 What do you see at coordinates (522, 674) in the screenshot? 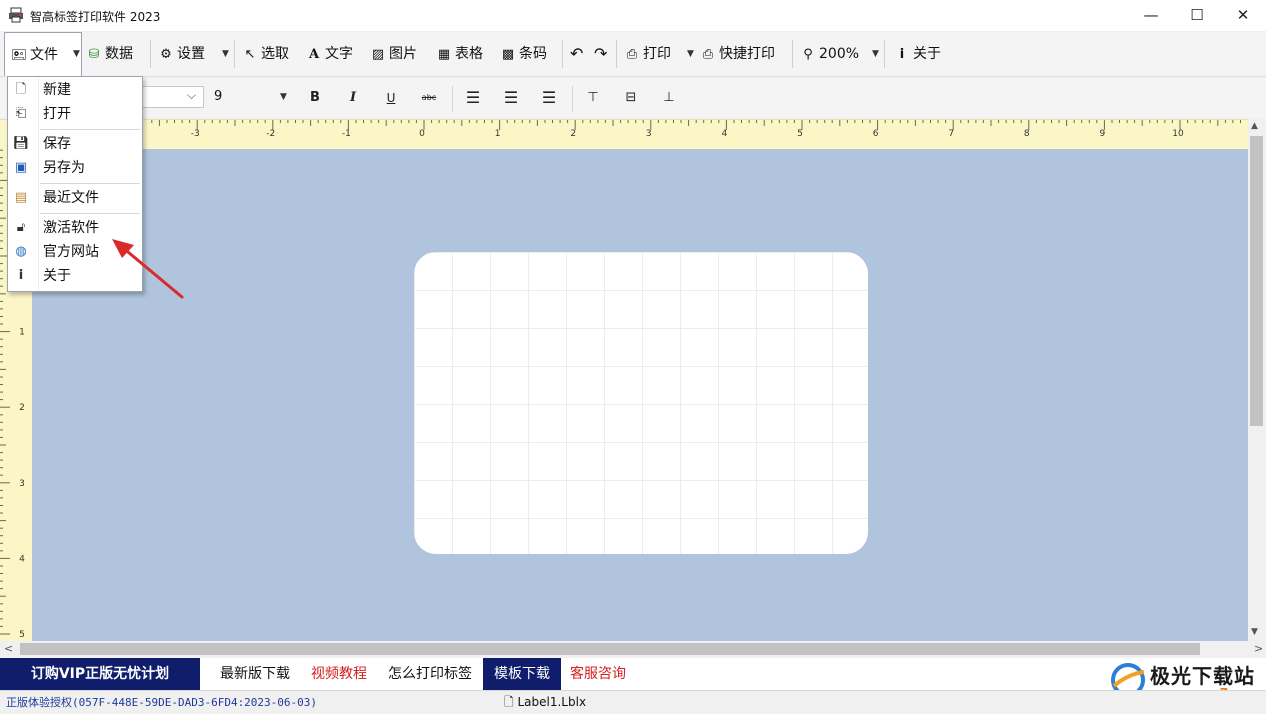
I see `template-download-link: 模板下载` at bounding box center [522, 674].